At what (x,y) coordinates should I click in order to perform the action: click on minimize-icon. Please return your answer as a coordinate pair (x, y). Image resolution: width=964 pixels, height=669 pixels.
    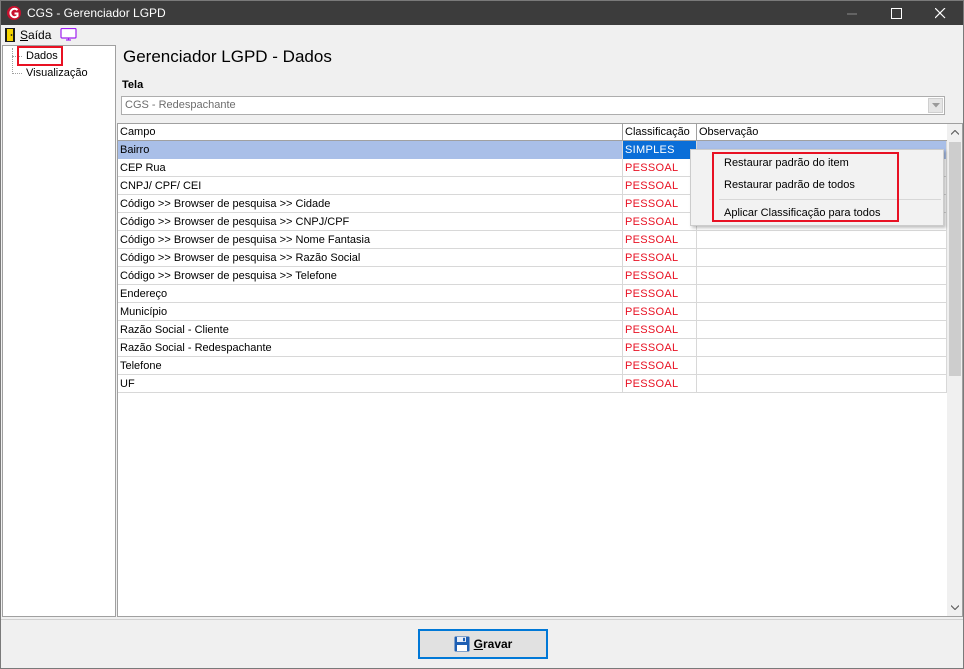
    Looking at the image, I should click on (851, 13).